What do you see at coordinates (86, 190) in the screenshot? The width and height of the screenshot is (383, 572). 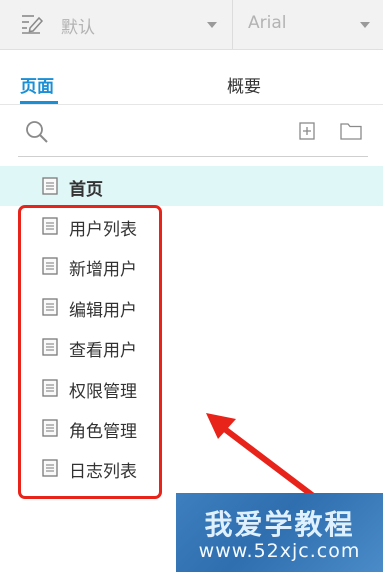 I see `page-label: 首页` at bounding box center [86, 190].